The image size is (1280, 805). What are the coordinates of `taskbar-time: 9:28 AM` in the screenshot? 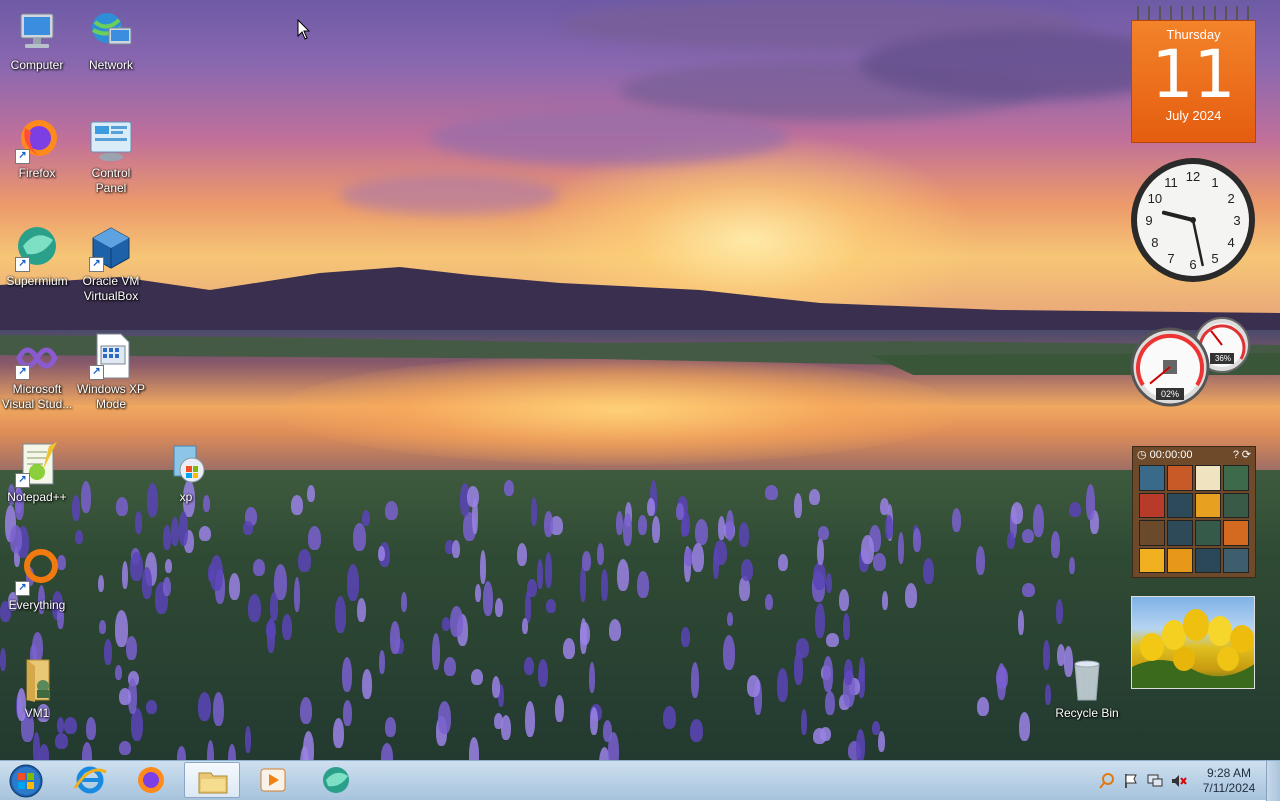 It's located at (1229, 773).